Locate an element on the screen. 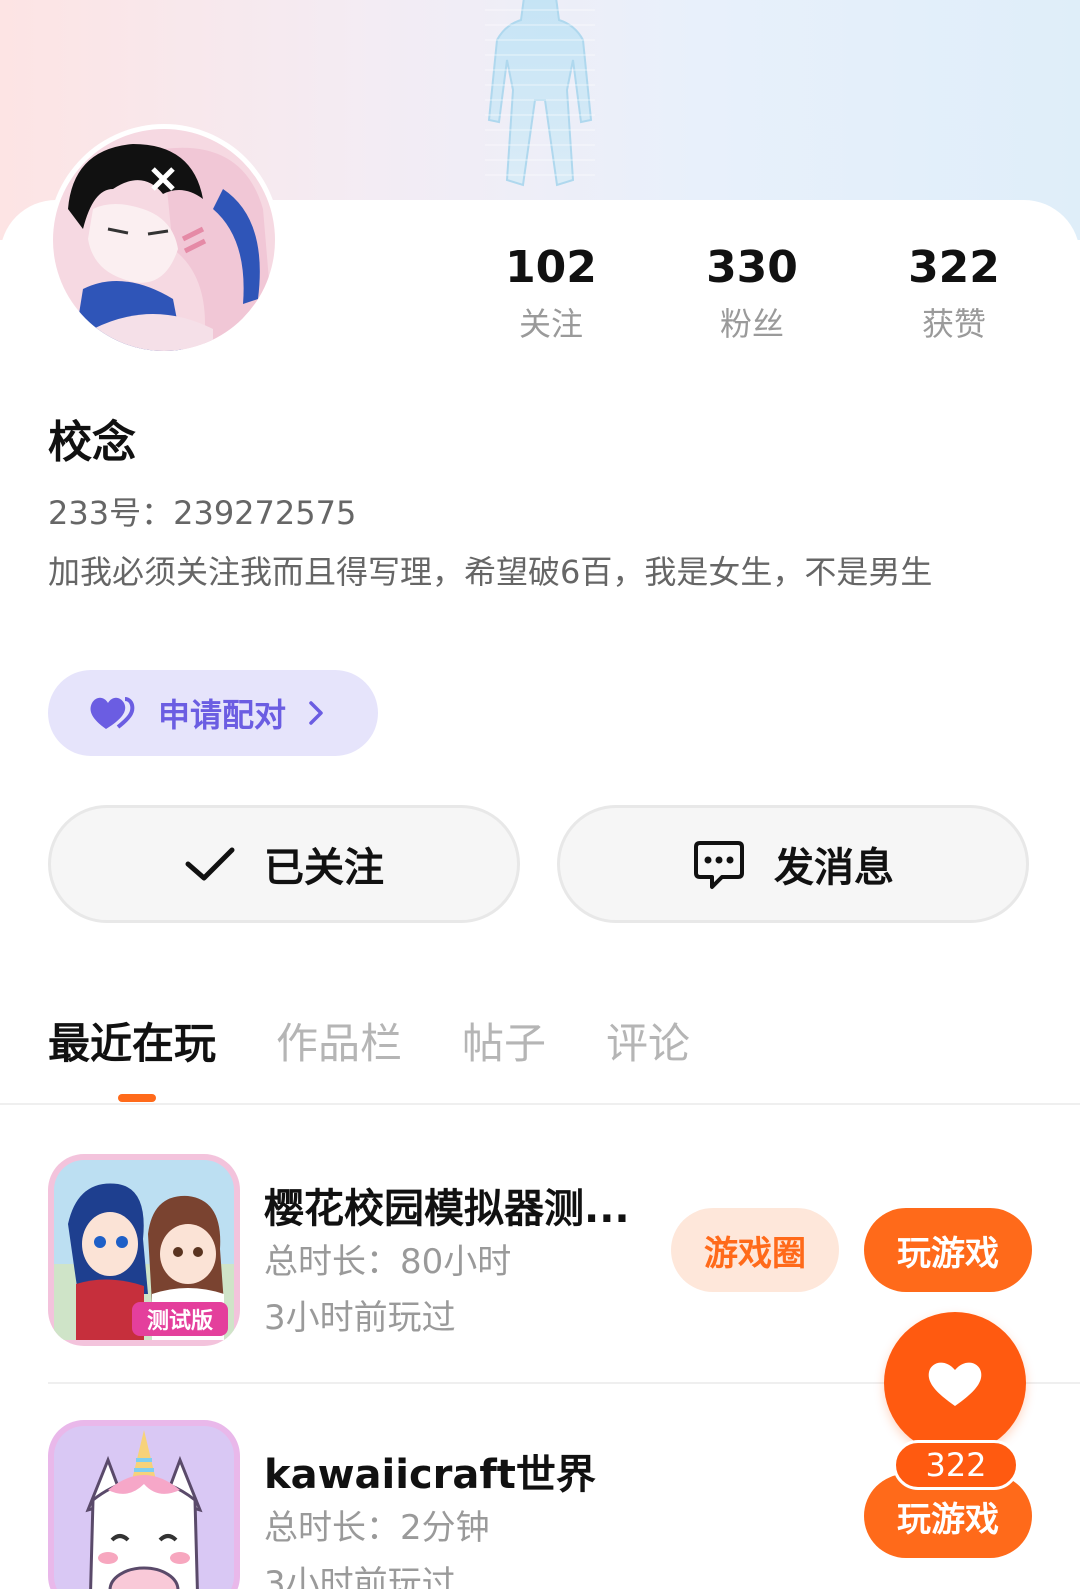 This screenshot has height=1589, width=1080. game-icon-kawaiicraft is located at coordinates (144, 1504).